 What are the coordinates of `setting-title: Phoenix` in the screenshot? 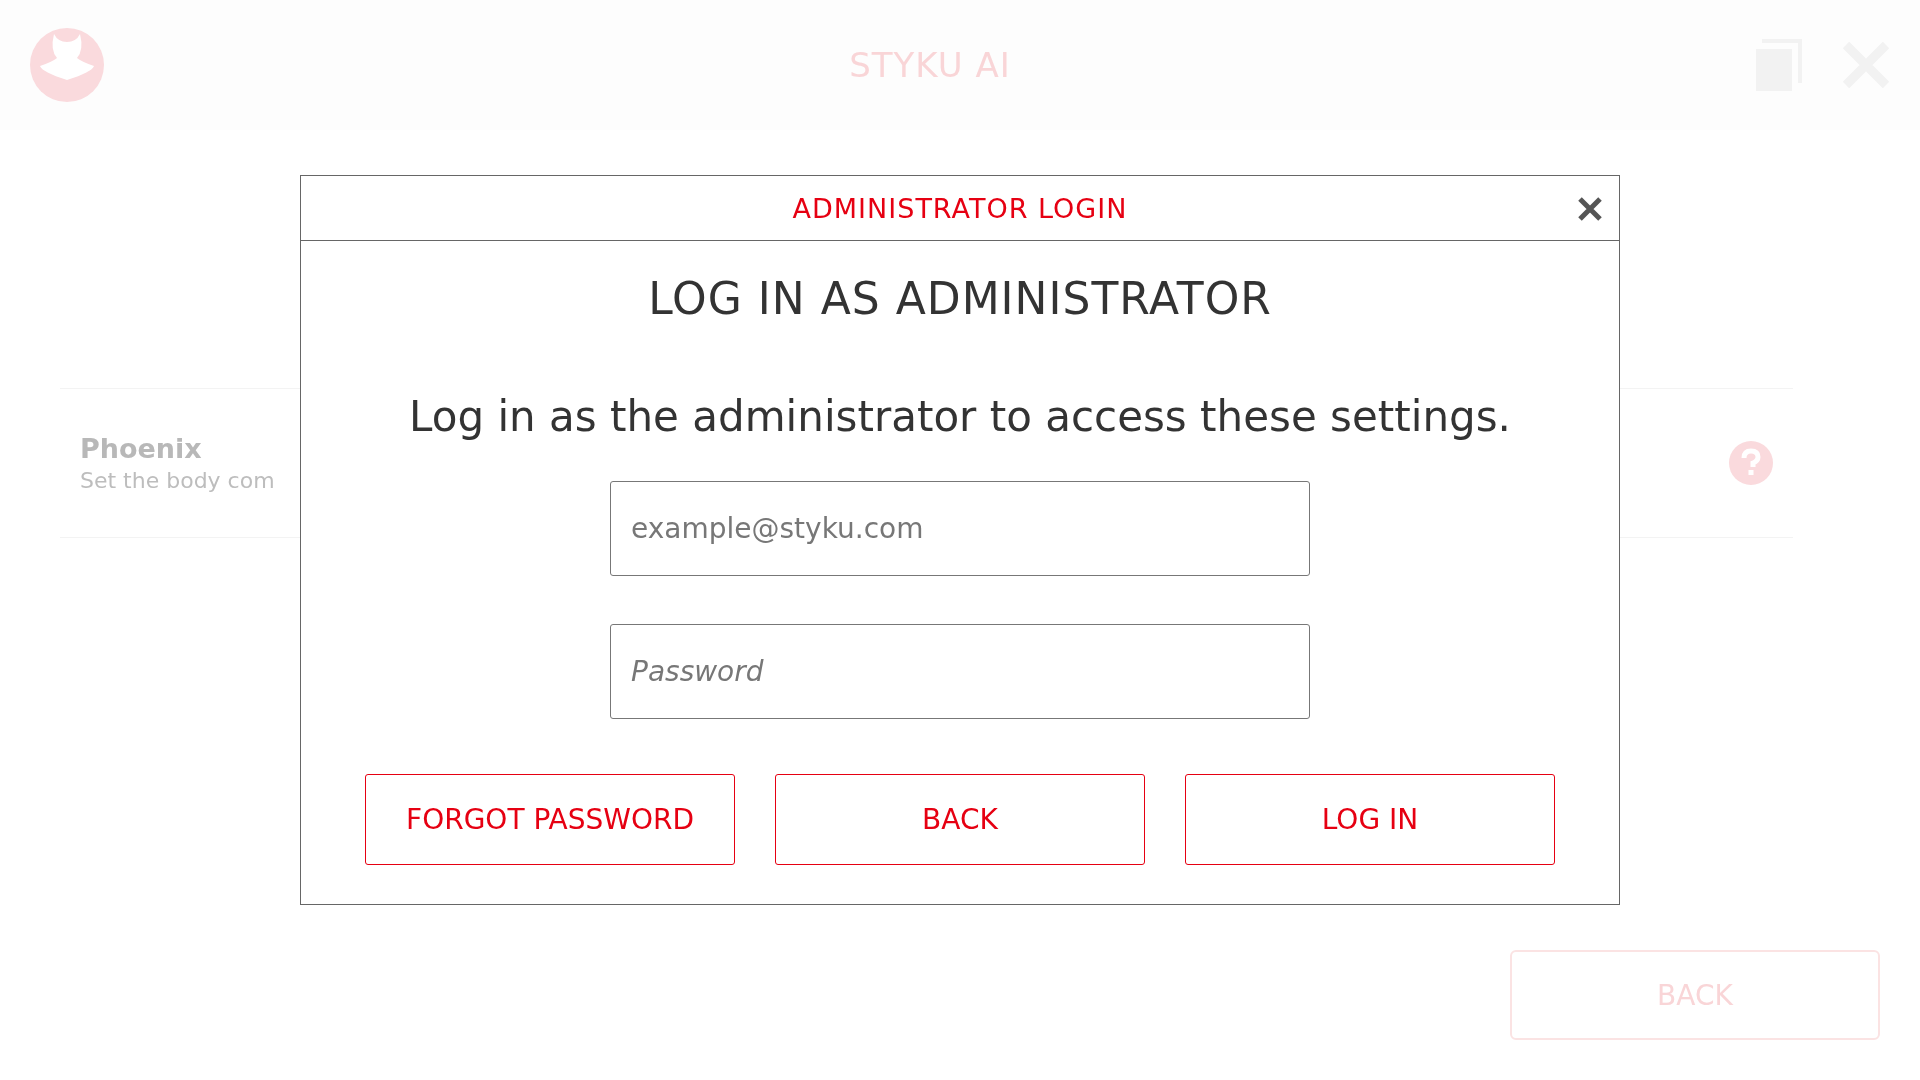 It's located at (141, 448).